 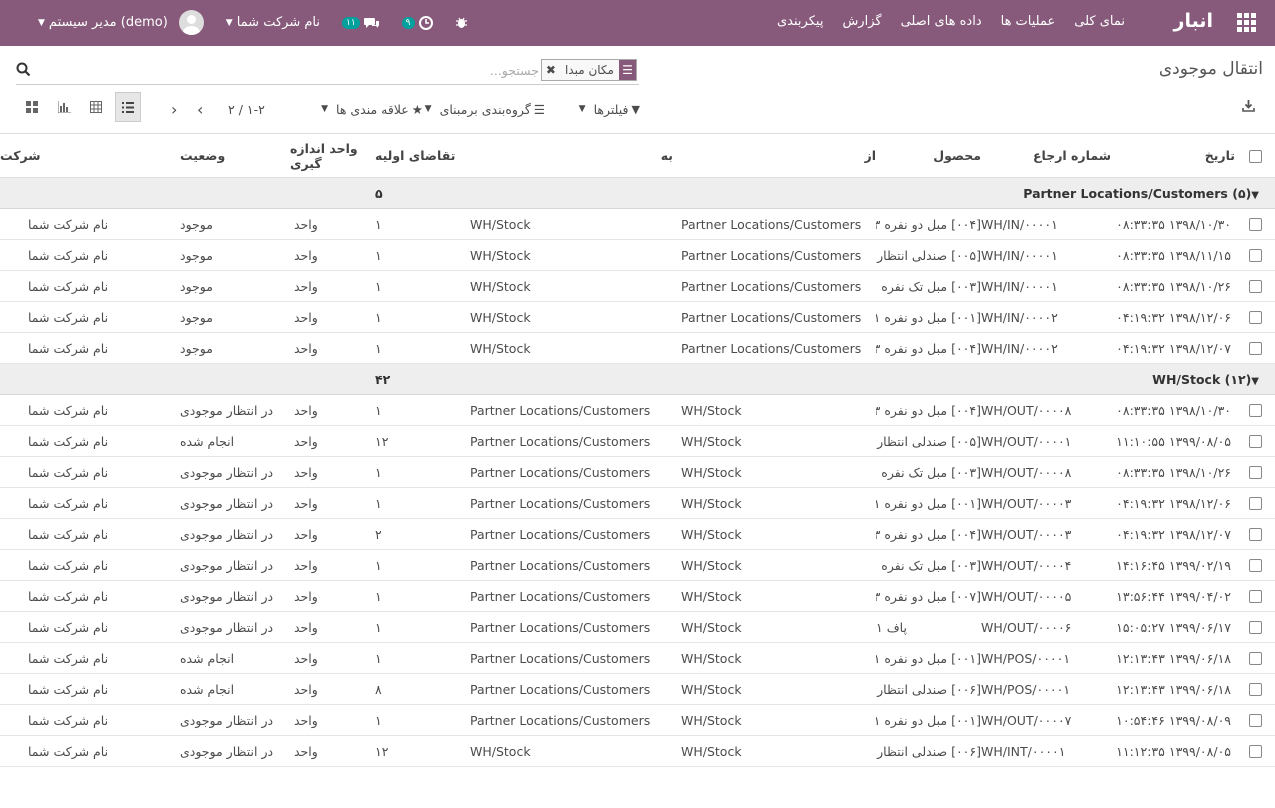 What do you see at coordinates (422, 155) in the screenshot?
I see `col-initial-demand: تقاضای اولیه` at bounding box center [422, 155].